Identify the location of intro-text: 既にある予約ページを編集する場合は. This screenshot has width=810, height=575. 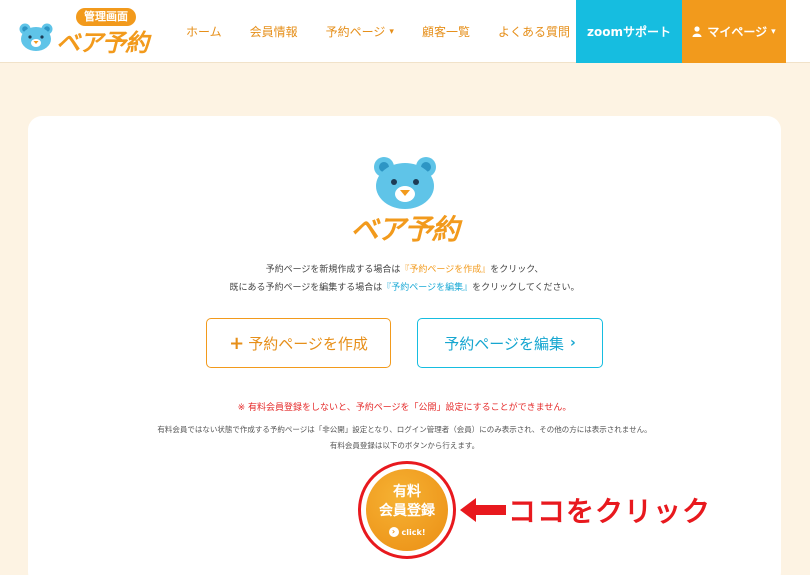
(306, 288).